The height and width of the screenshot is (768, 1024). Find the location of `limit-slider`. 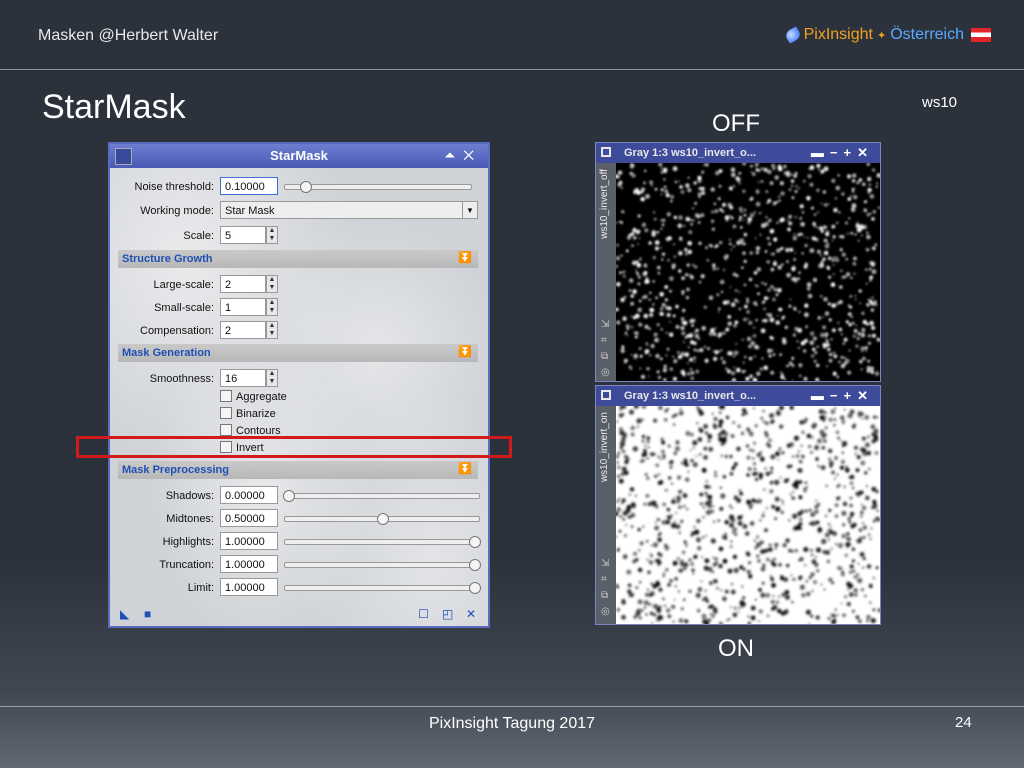

limit-slider is located at coordinates (382, 588).